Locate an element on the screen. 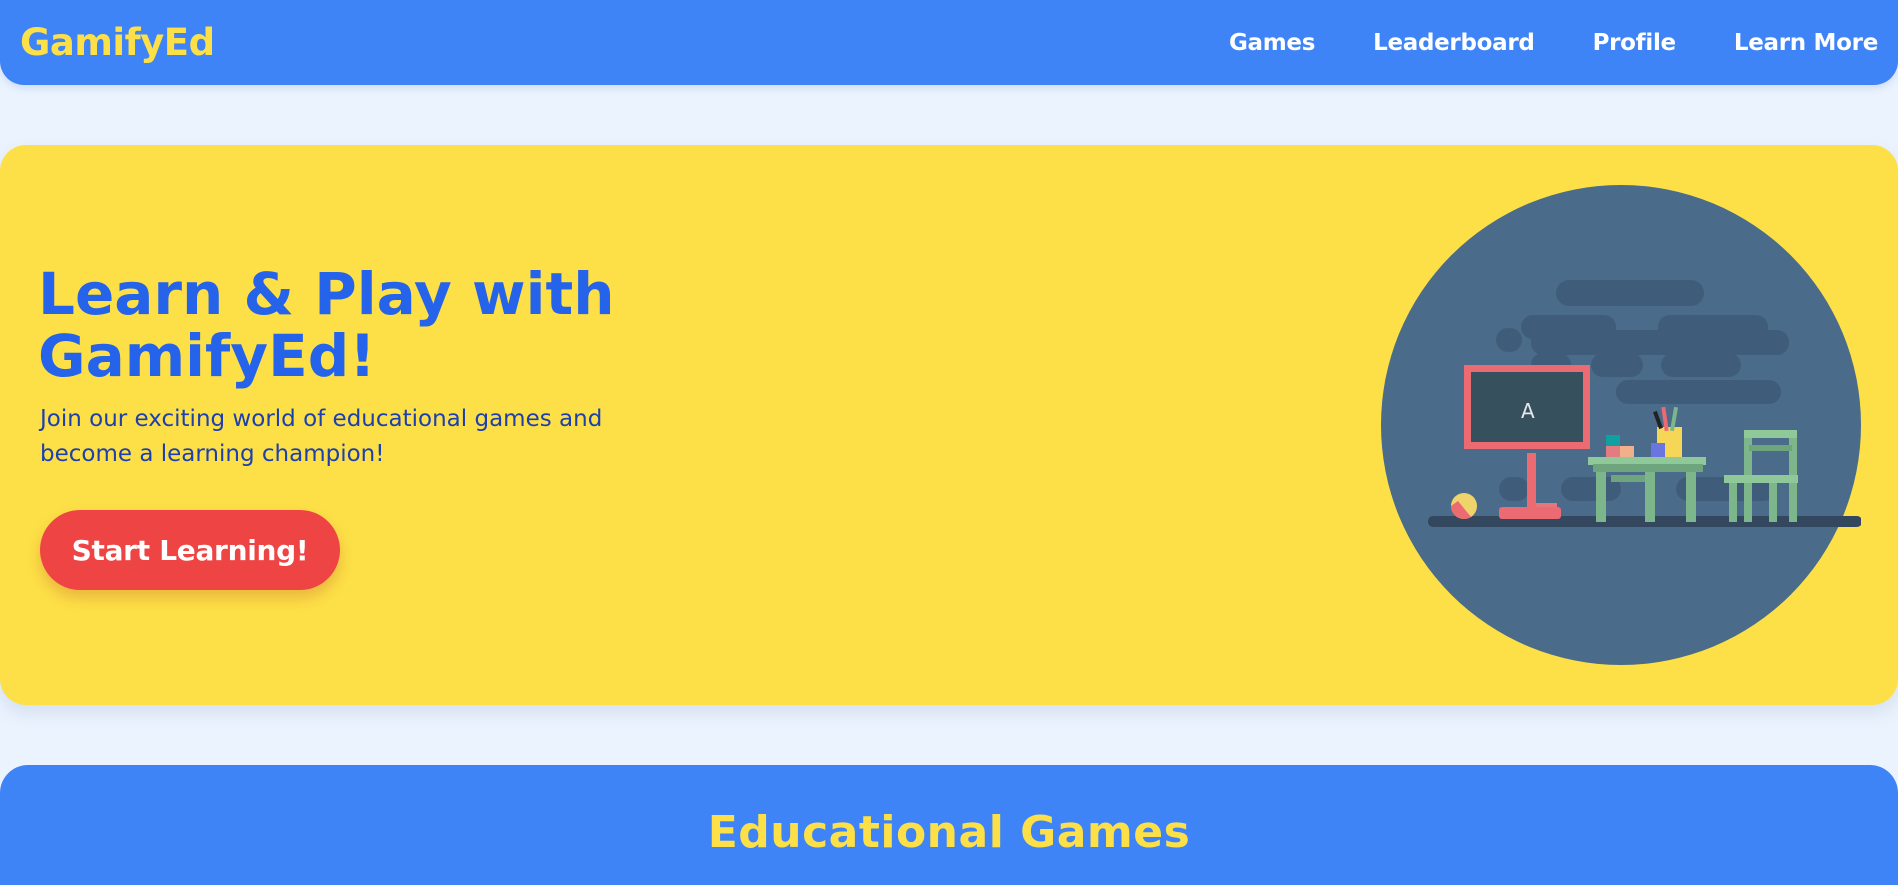 This screenshot has height=885, width=1898. classroom-illustration: A is located at coordinates (1621, 425).